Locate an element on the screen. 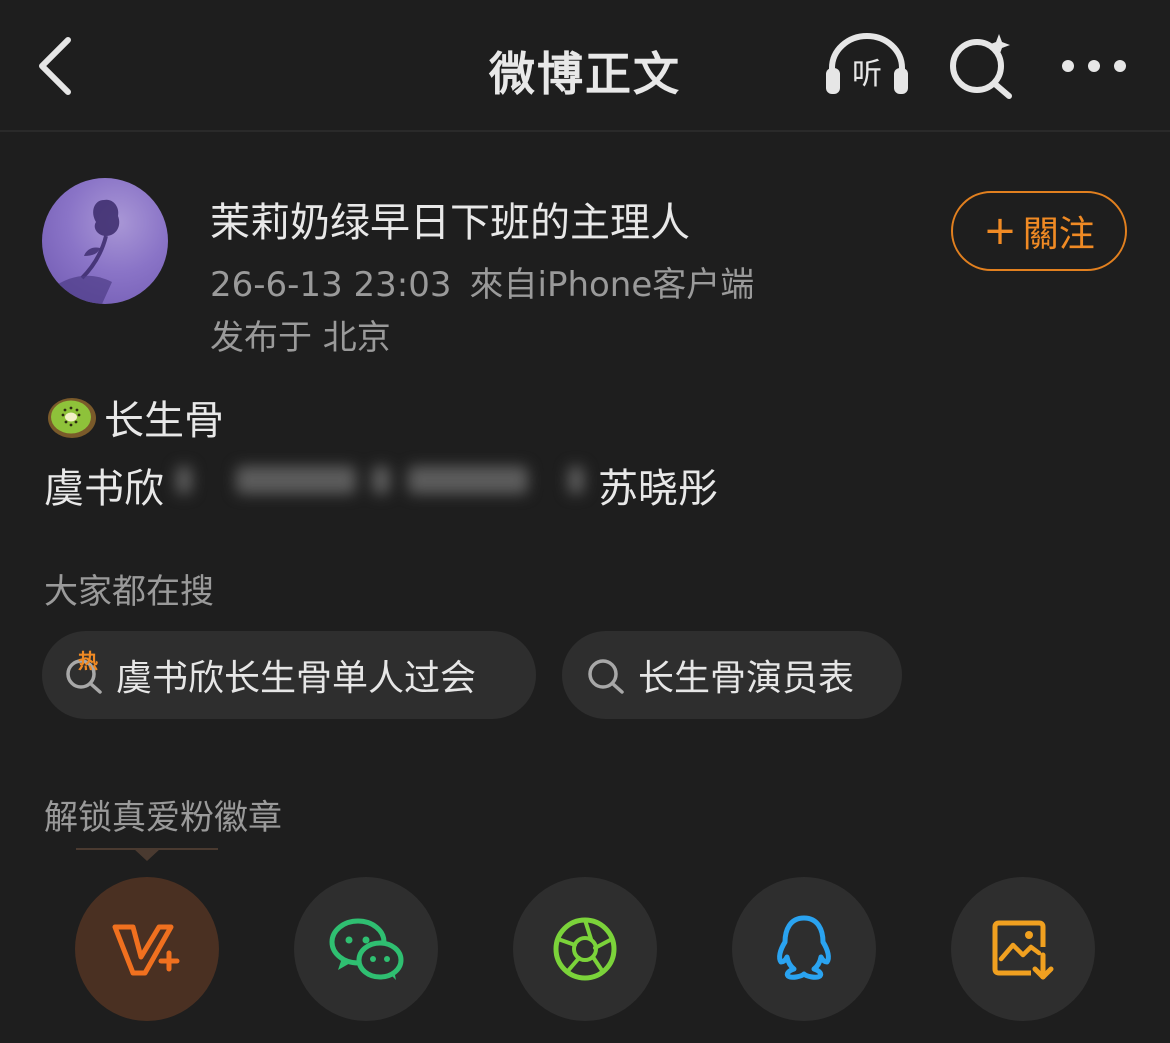 This screenshot has height=1043, width=1170. listen-button: 听 is located at coordinates (867, 65).